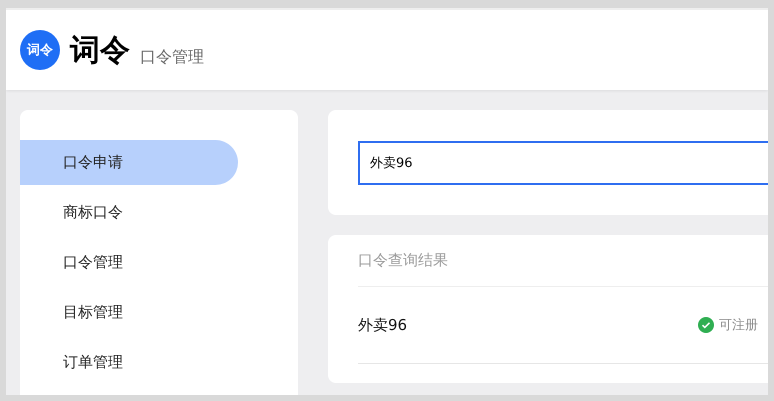  What do you see at coordinates (403, 260) in the screenshot?
I see `results-title: 口令查询结果` at bounding box center [403, 260].